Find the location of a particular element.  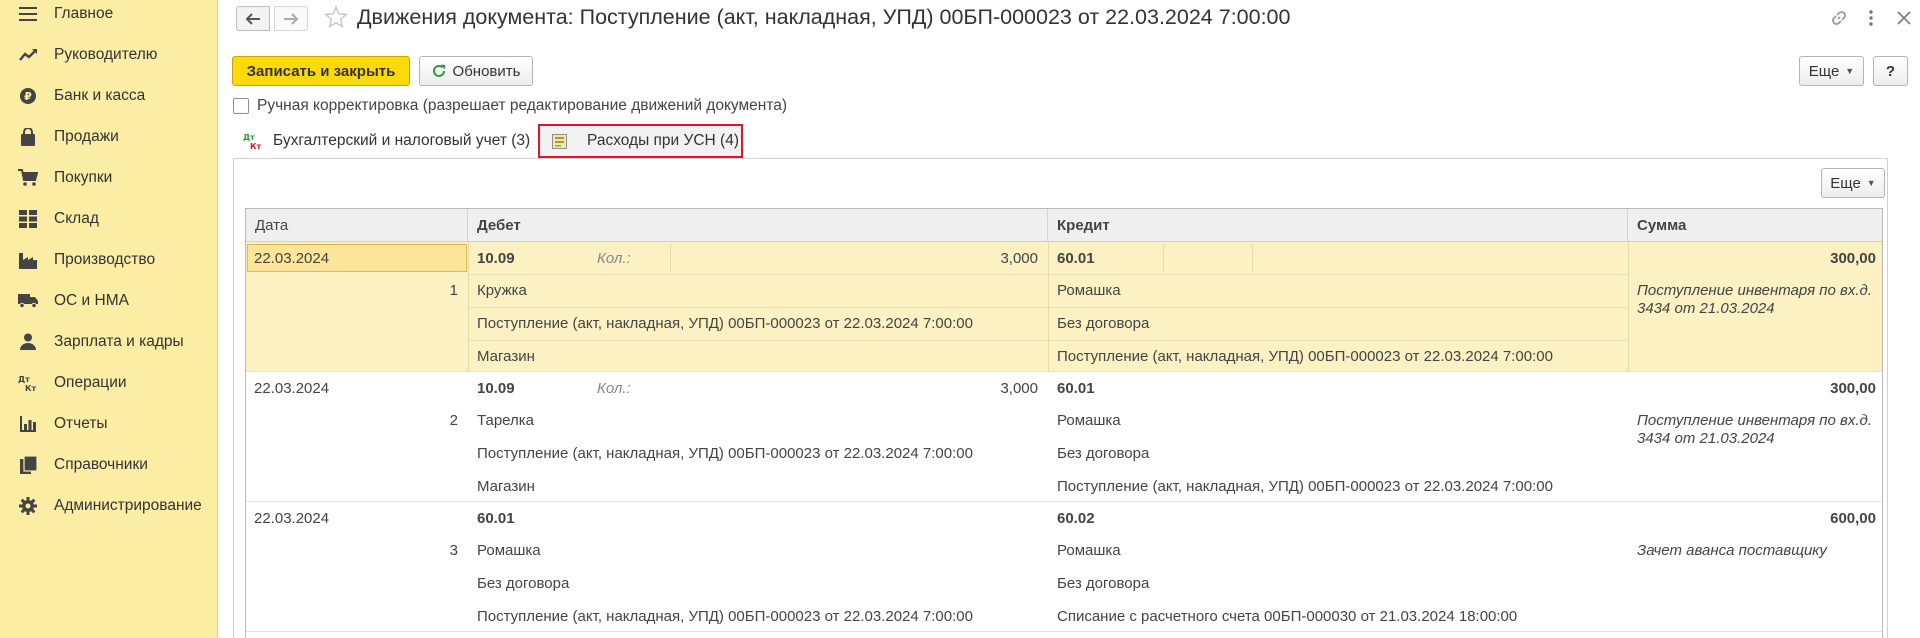

sidebar-item-reports: Отчеты is located at coordinates (108, 423).